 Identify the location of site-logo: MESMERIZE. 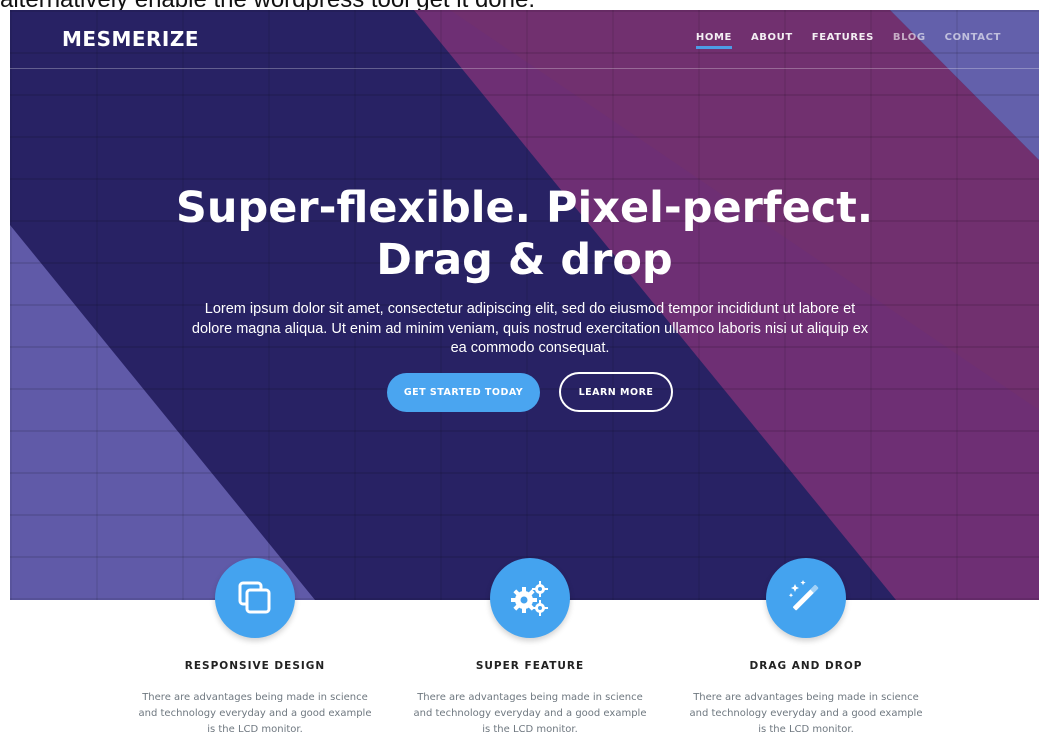
(130, 39).